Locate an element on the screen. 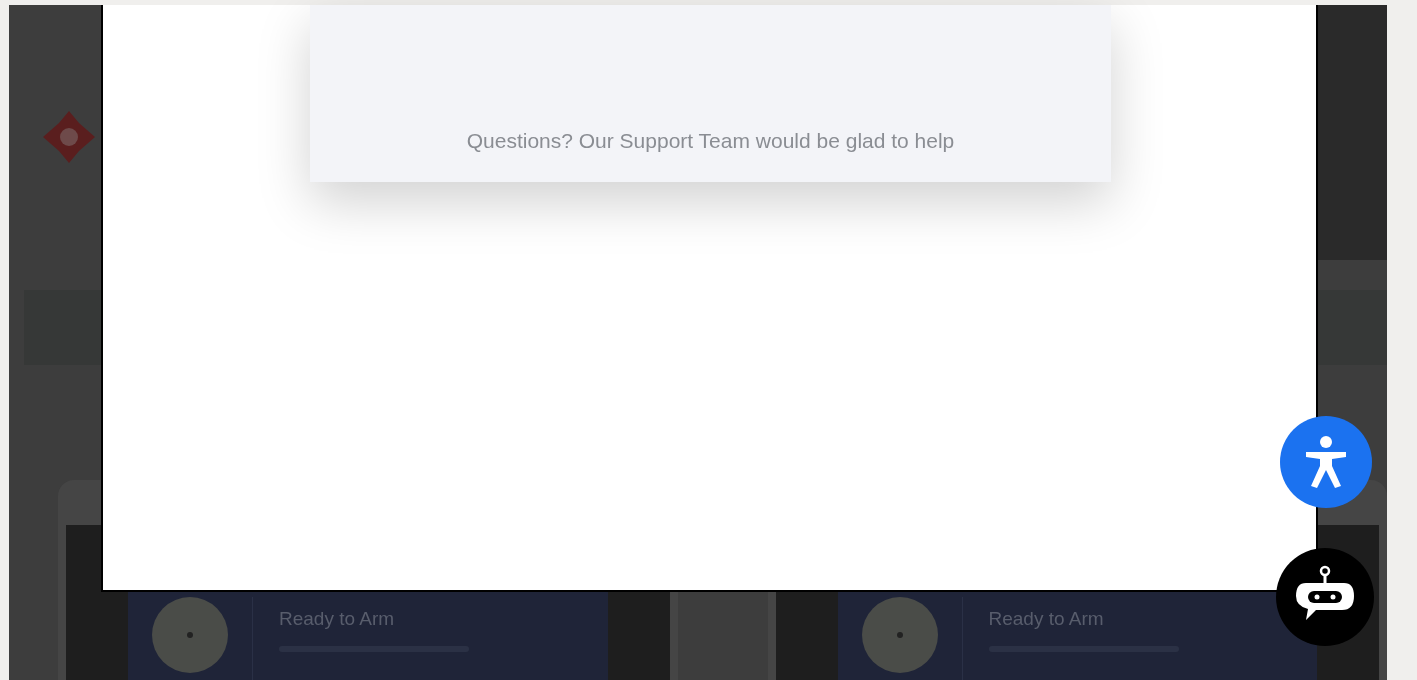  support-text: Questions? Our Support Team would be glad to help is located at coordinates (710, 140).